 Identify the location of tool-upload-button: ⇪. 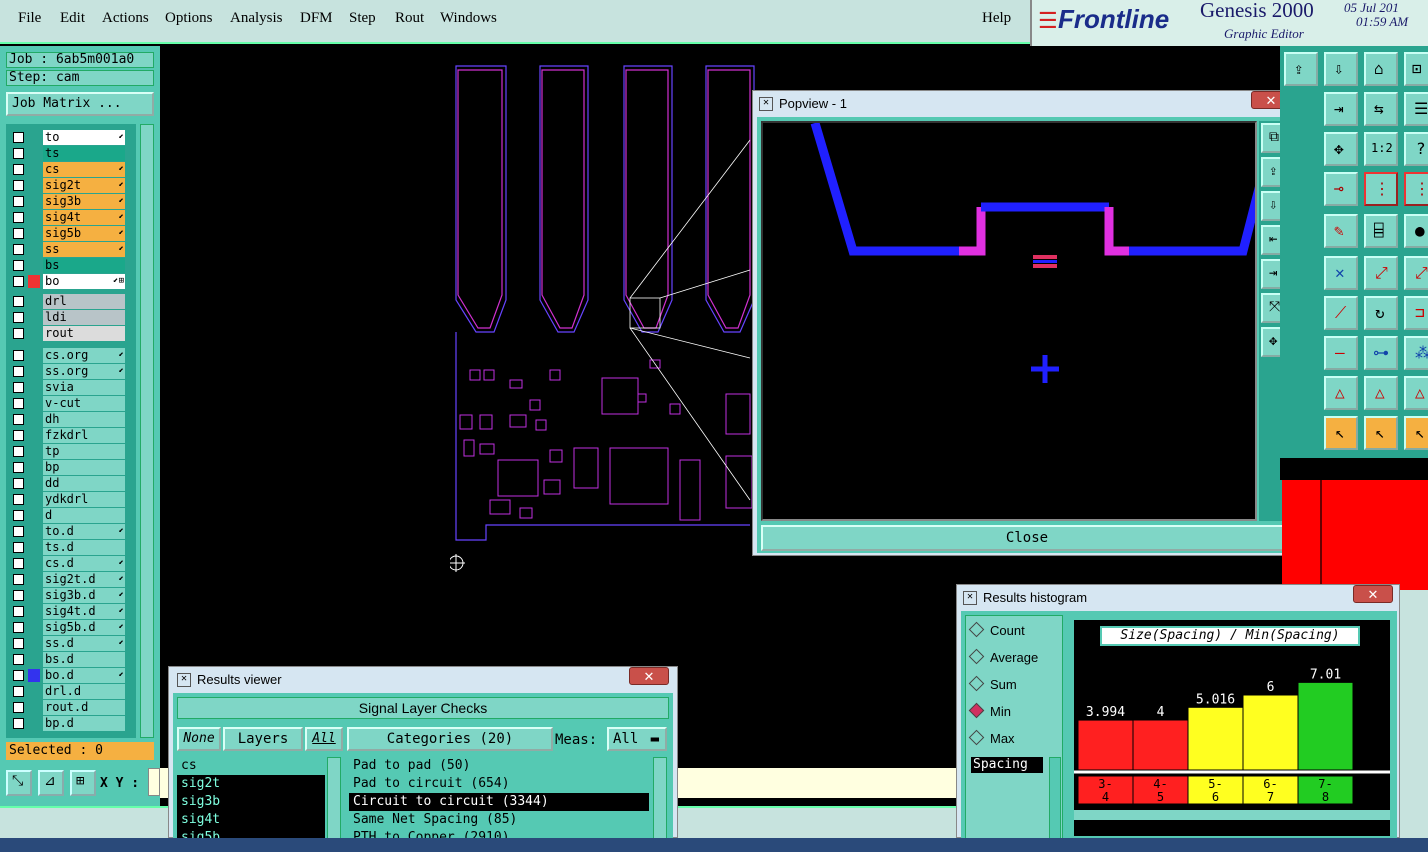
(1301, 69).